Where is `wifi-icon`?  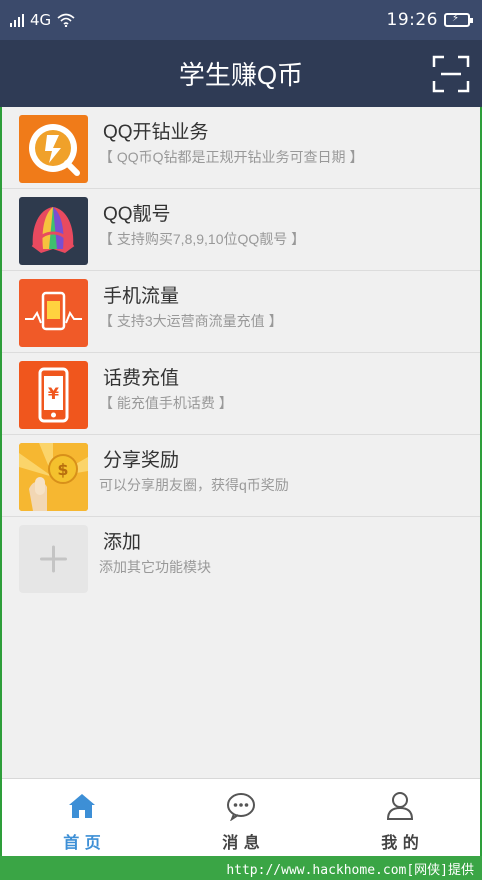 wifi-icon is located at coordinates (66, 20).